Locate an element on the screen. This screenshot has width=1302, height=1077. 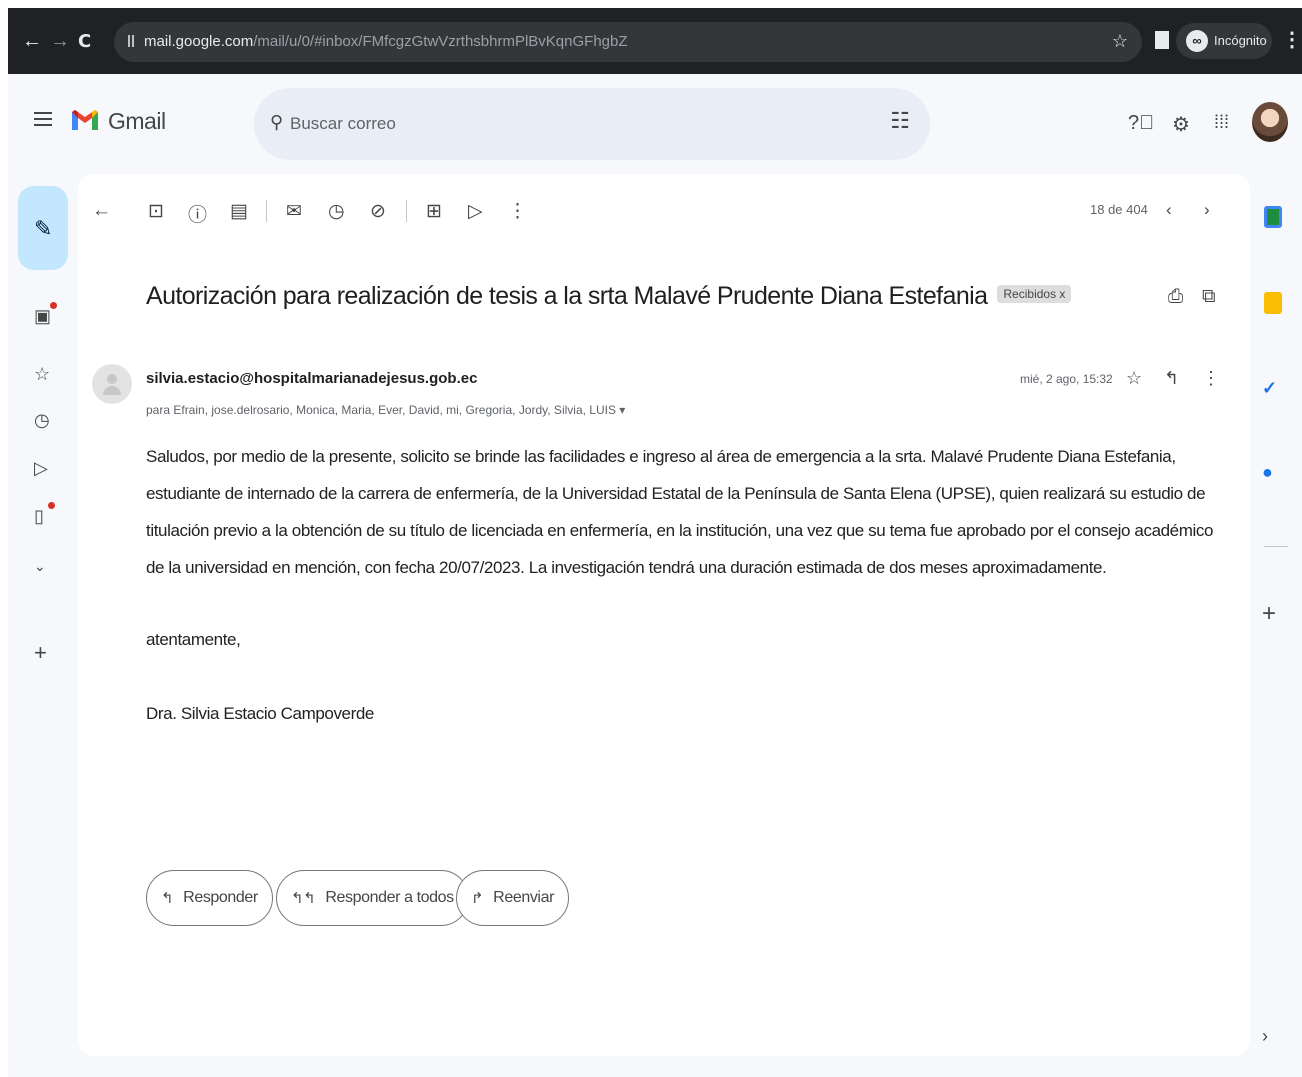
side-panel-divider is located at coordinates (1276, 546).